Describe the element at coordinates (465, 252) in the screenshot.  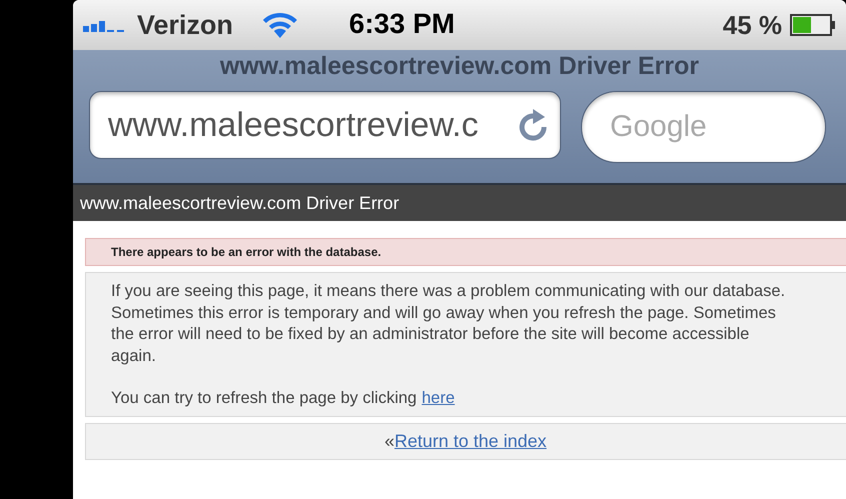
I see `error-alert: There appears to be an error with the database.` at that location.